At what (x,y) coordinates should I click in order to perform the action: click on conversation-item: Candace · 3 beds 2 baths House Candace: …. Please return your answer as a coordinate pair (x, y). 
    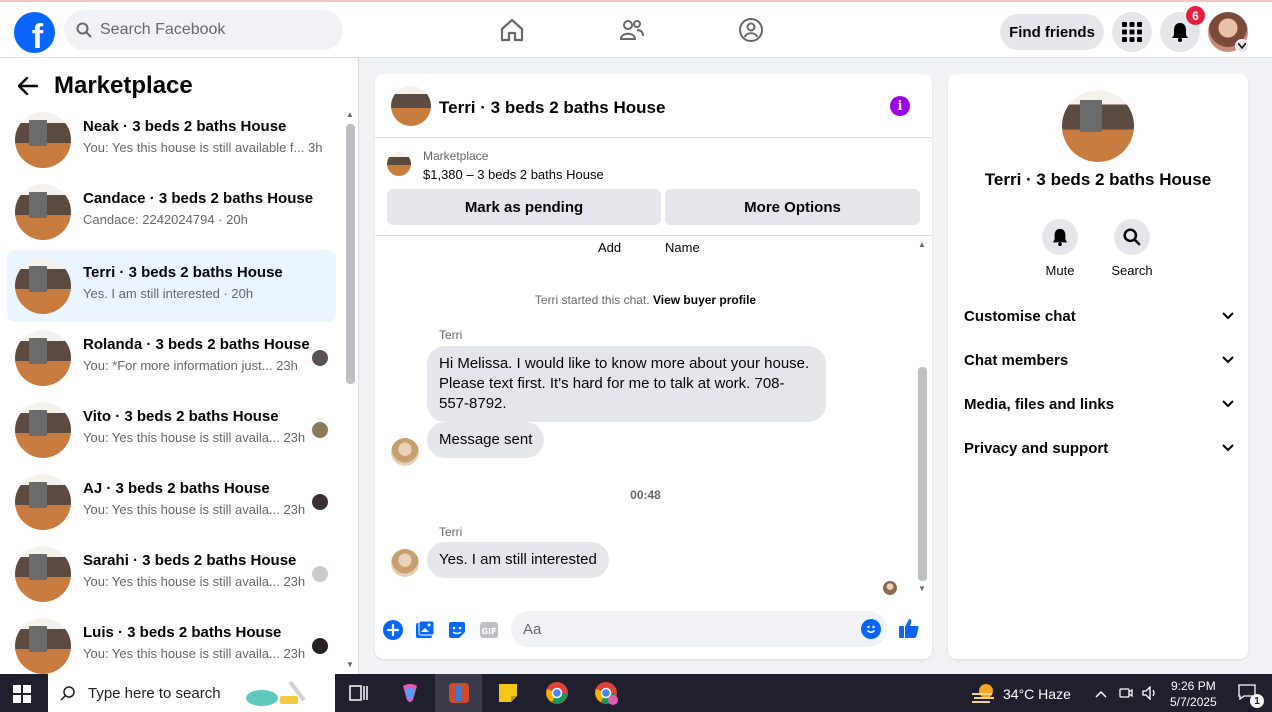
    Looking at the image, I should click on (171, 212).